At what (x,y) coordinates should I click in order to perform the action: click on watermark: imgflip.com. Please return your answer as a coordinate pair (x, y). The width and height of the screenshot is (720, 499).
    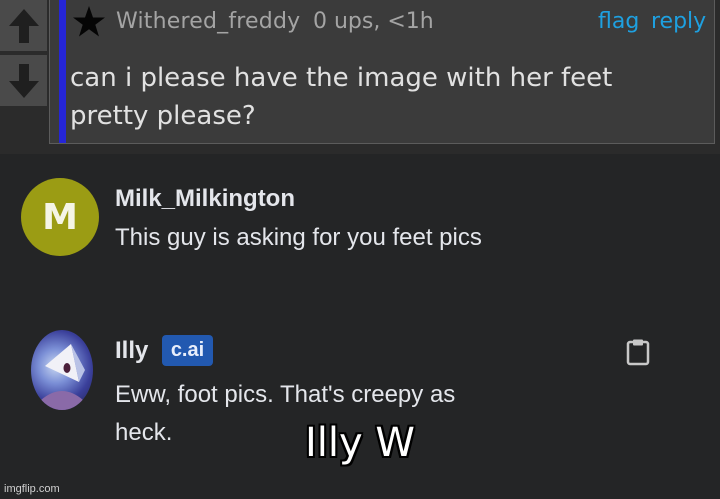
    Looking at the image, I should click on (32, 489).